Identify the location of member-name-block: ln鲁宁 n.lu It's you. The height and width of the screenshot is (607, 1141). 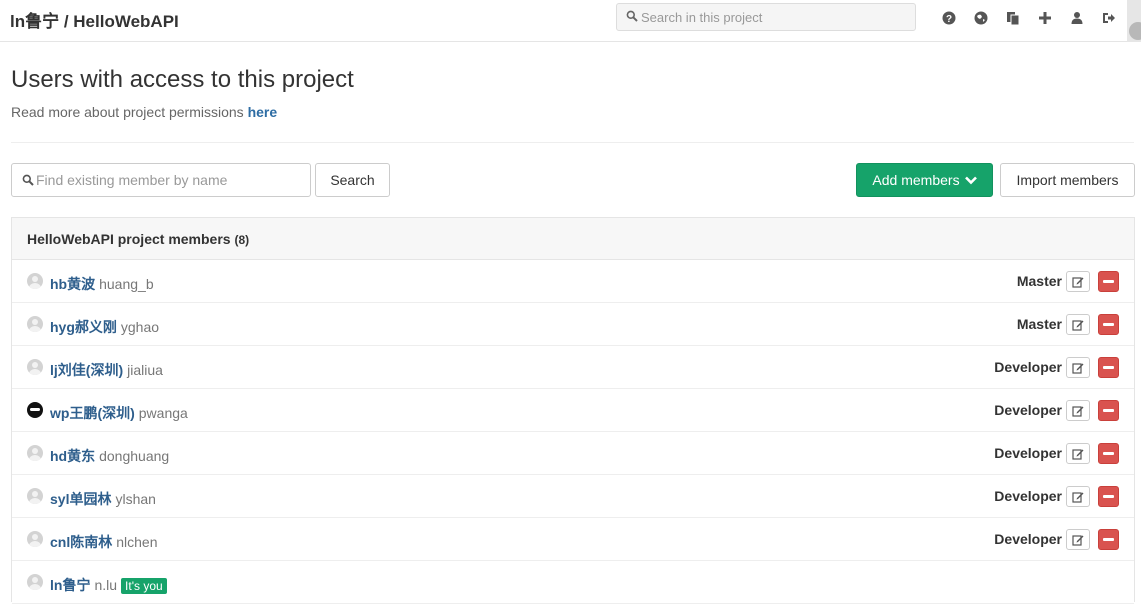
(108, 585).